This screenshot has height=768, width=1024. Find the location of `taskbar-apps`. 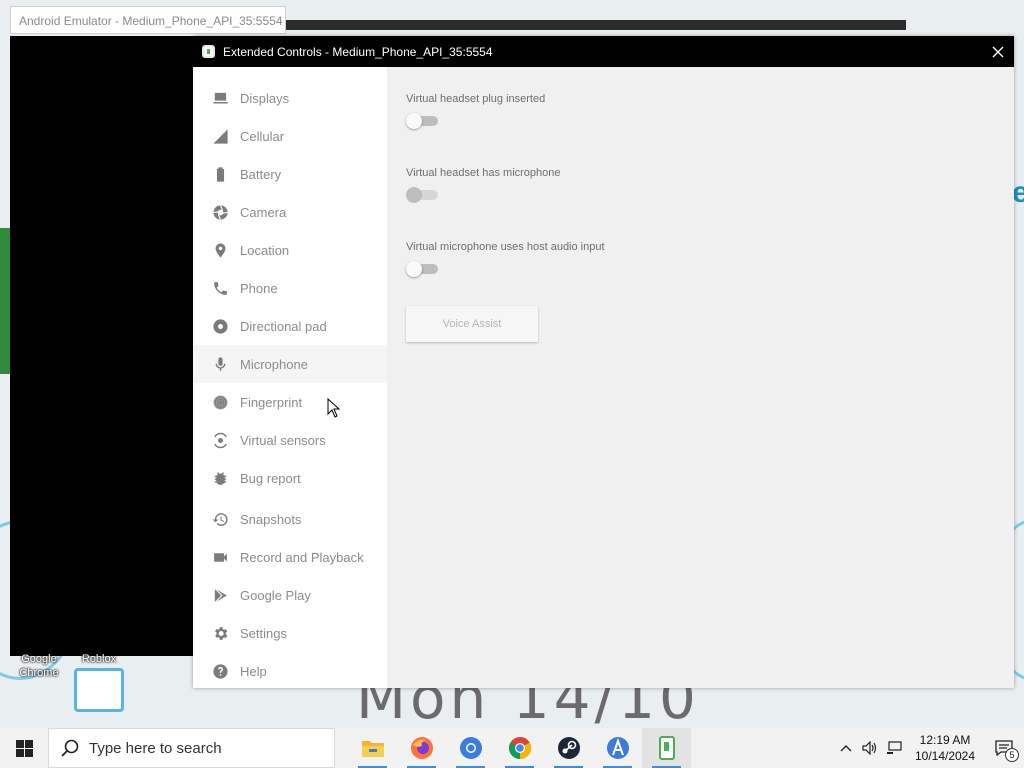

taskbar-apps is located at coordinates (519, 748).